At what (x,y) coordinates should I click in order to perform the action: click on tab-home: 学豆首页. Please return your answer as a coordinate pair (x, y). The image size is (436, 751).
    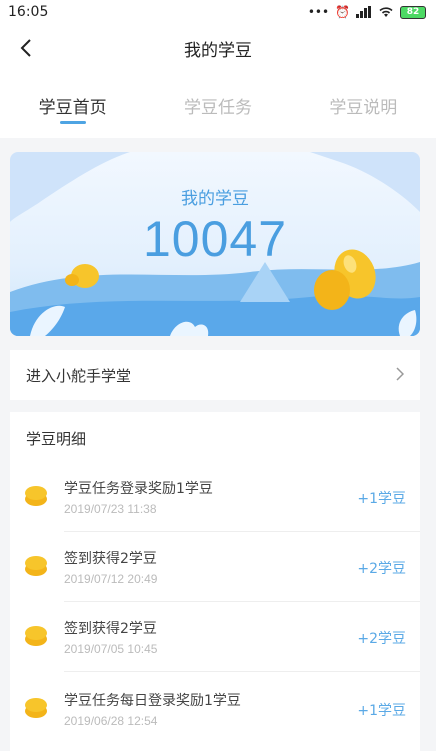
    Looking at the image, I should click on (72, 105).